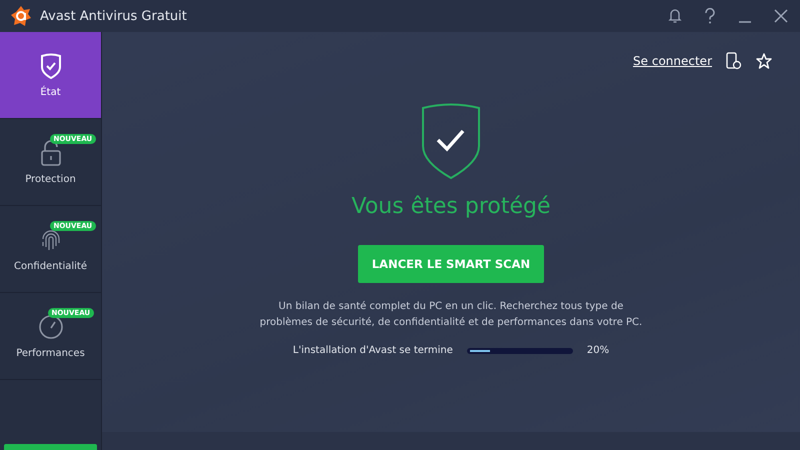  Describe the element at coordinates (734, 61) in the screenshot. I see `phone-icon` at that location.